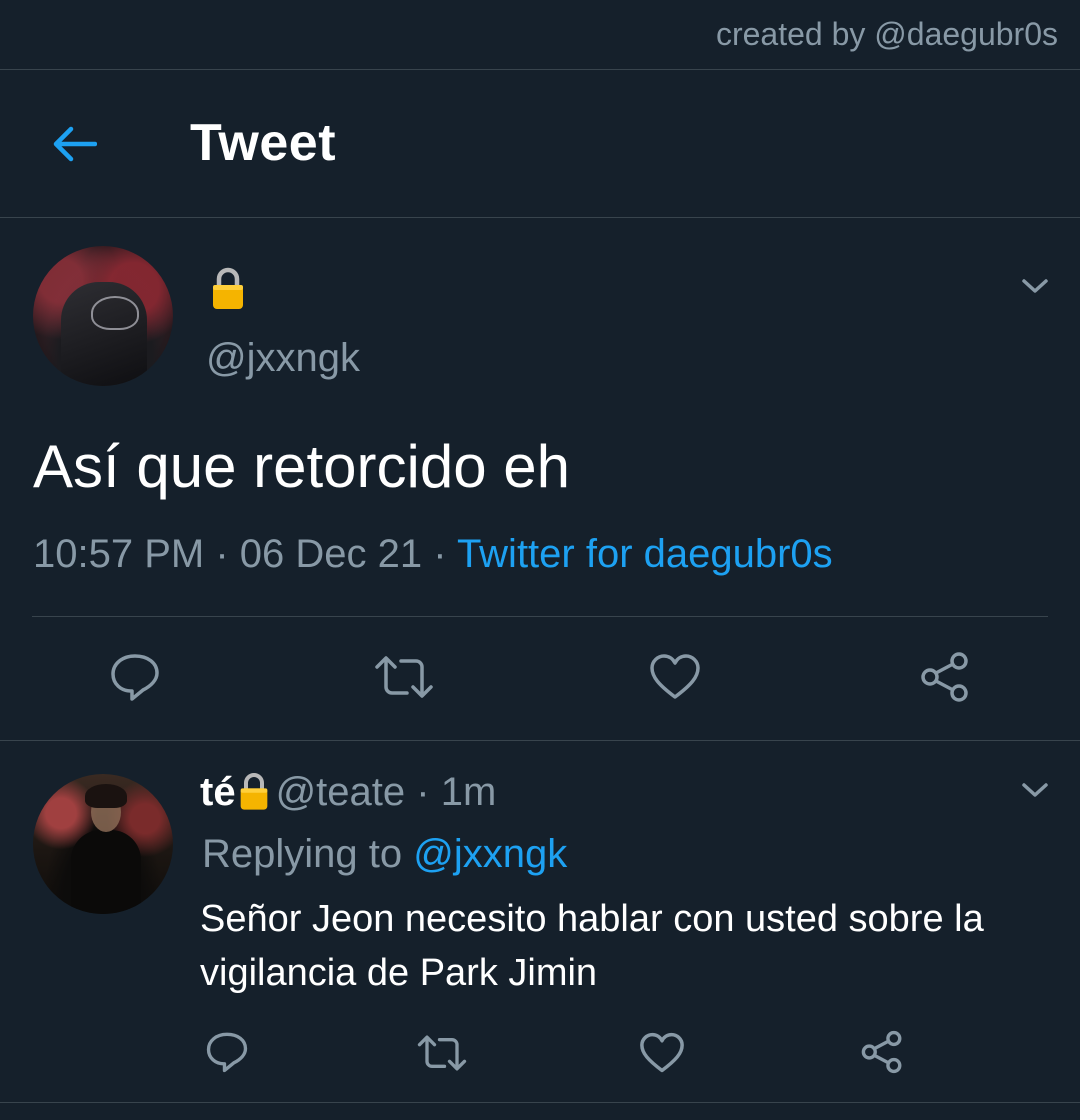 The height and width of the screenshot is (1120, 1080). I want to click on tweet-text: Así que retorcido eh, so click(301, 466).